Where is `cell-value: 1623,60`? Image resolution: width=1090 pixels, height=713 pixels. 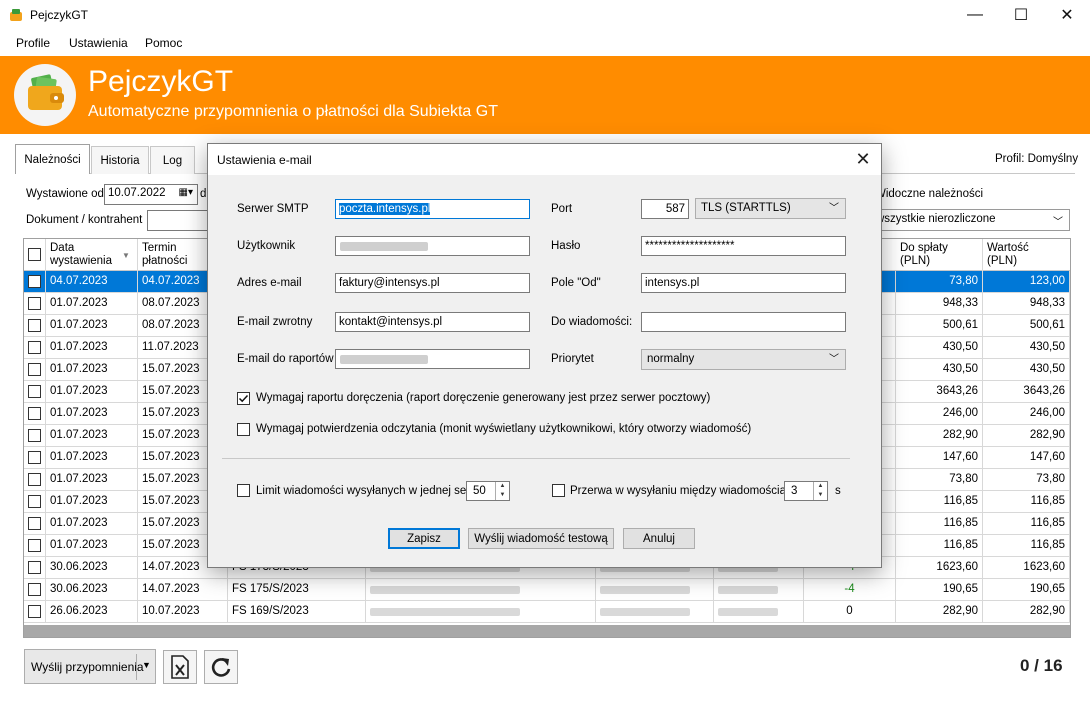 cell-value: 1623,60 is located at coordinates (1026, 567).